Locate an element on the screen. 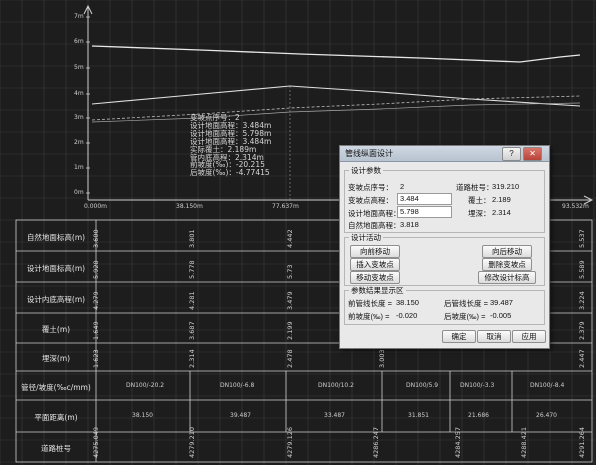  table-cell-pipe_slope: DN100/-20.2 is located at coordinates (145, 385).